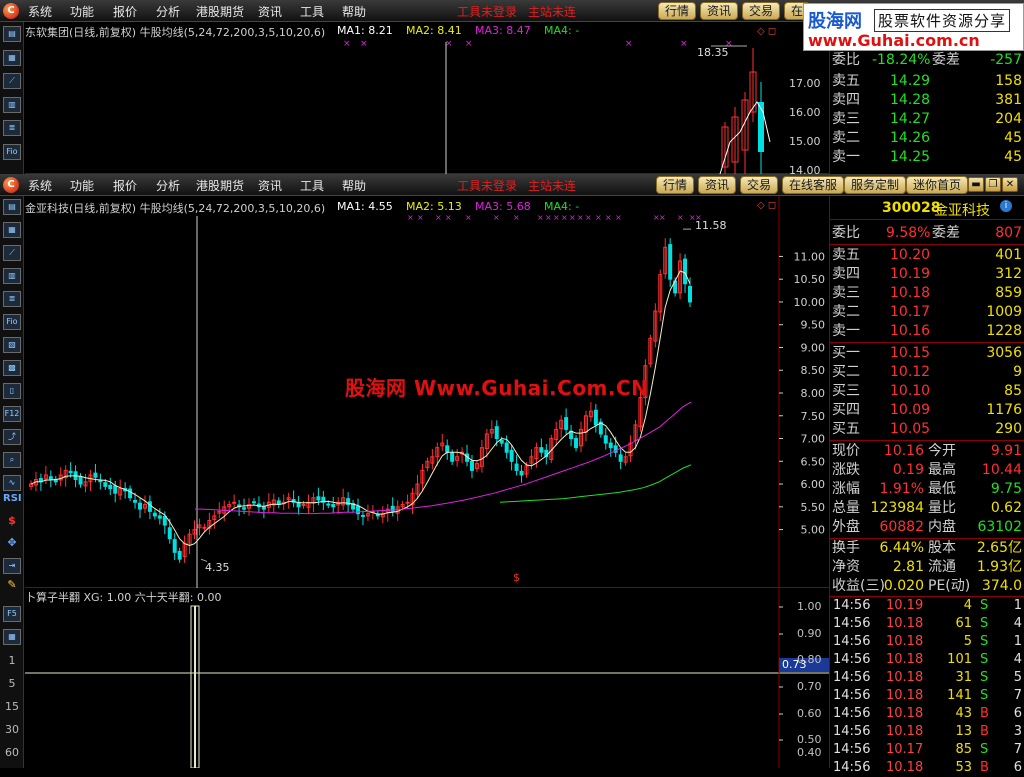 This screenshot has width=1024, height=777. What do you see at coordinates (911, 208) in the screenshot?
I see `stock-code: 300028` at bounding box center [911, 208].